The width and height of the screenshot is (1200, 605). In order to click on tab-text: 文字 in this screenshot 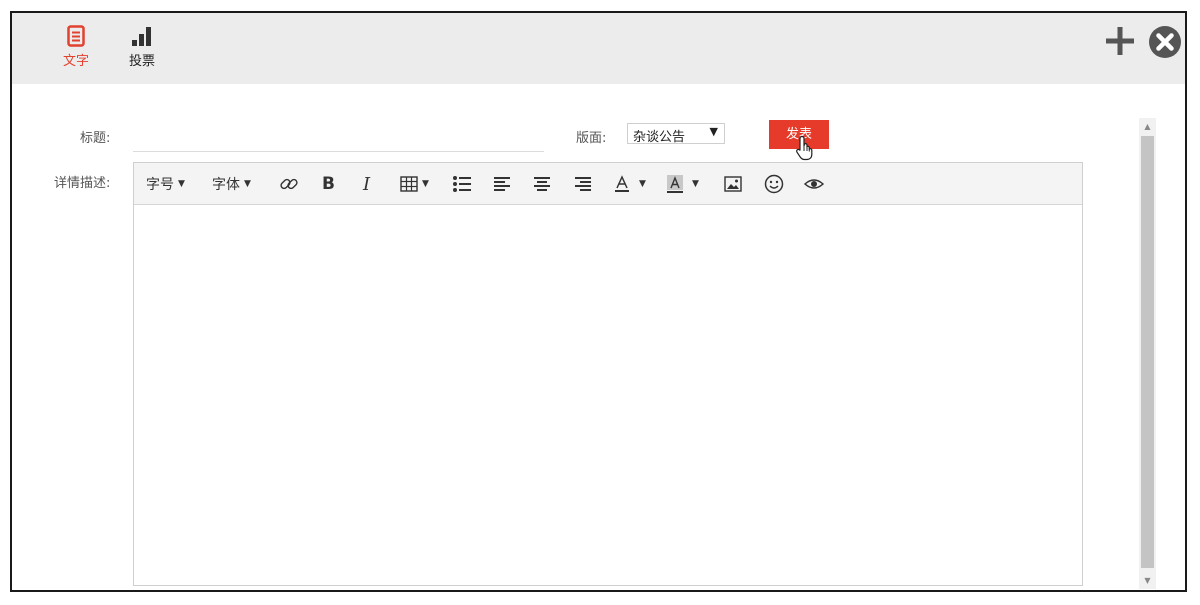, I will do `click(76, 47)`.